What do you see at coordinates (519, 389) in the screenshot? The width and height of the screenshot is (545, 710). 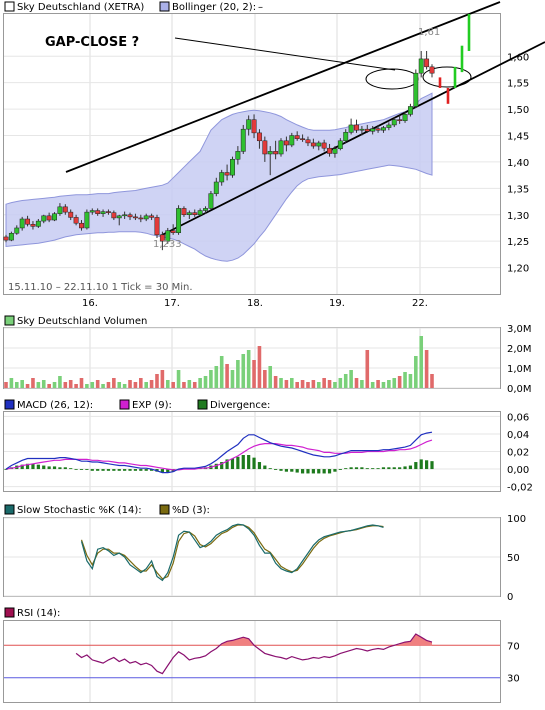 I see `volume-y-tick: 0,0M` at bounding box center [519, 389].